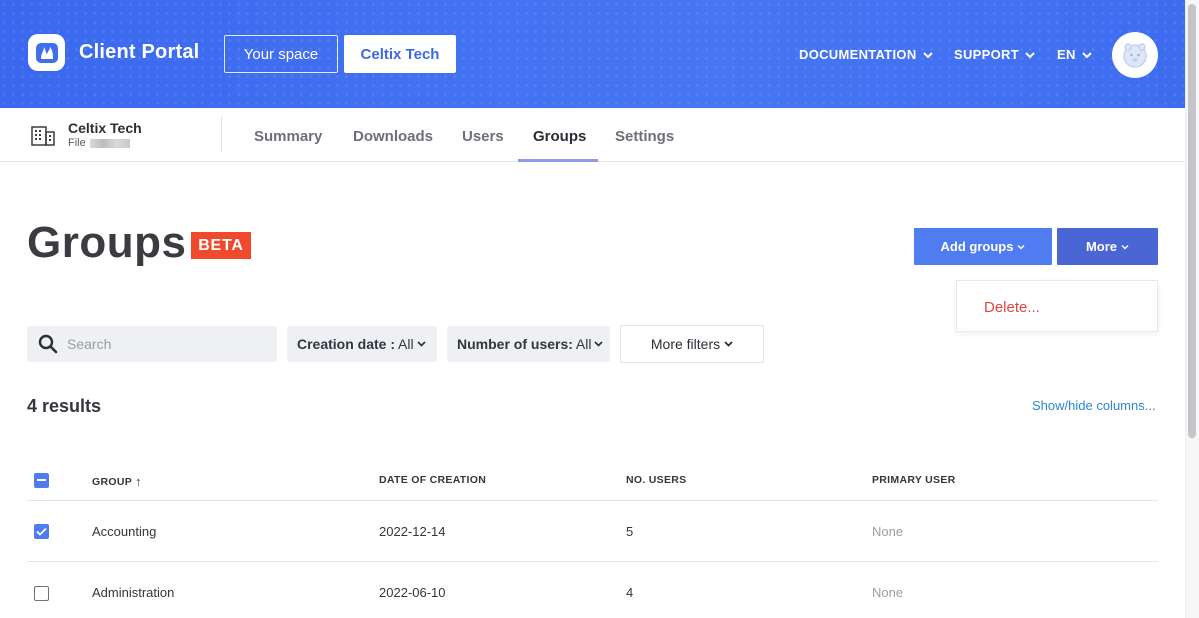 Image resolution: width=1199 pixels, height=618 pixels. Describe the element at coordinates (77, 143) in the screenshot. I see `org-file-label: File` at that location.